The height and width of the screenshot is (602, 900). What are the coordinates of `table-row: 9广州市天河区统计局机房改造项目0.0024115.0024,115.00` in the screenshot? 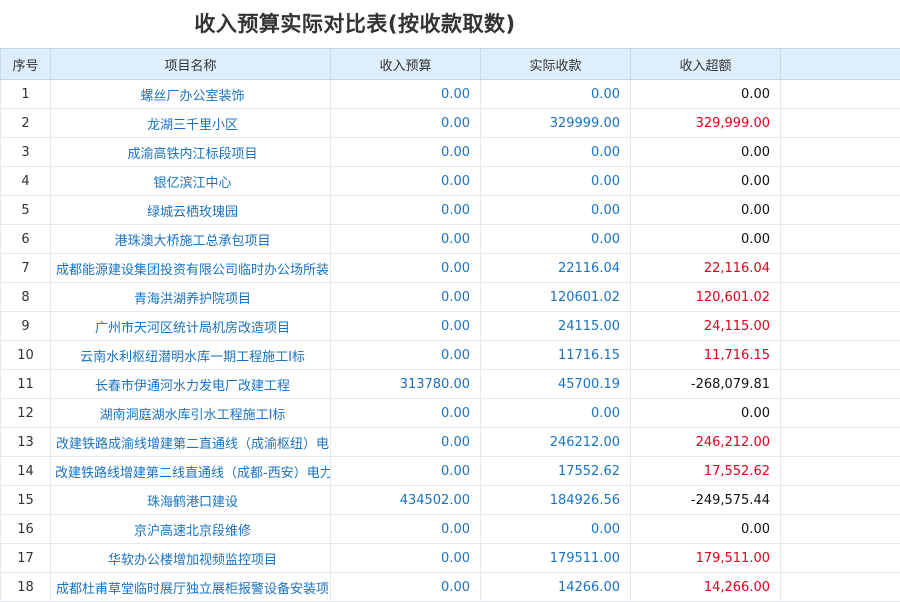 It's located at (450, 326).